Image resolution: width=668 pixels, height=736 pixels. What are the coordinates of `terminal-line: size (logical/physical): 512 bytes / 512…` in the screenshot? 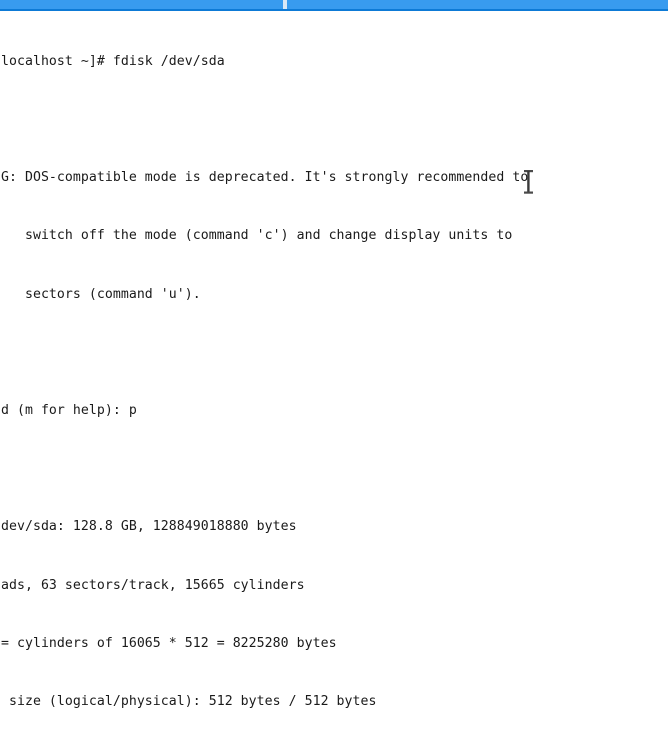 It's located at (189, 702).